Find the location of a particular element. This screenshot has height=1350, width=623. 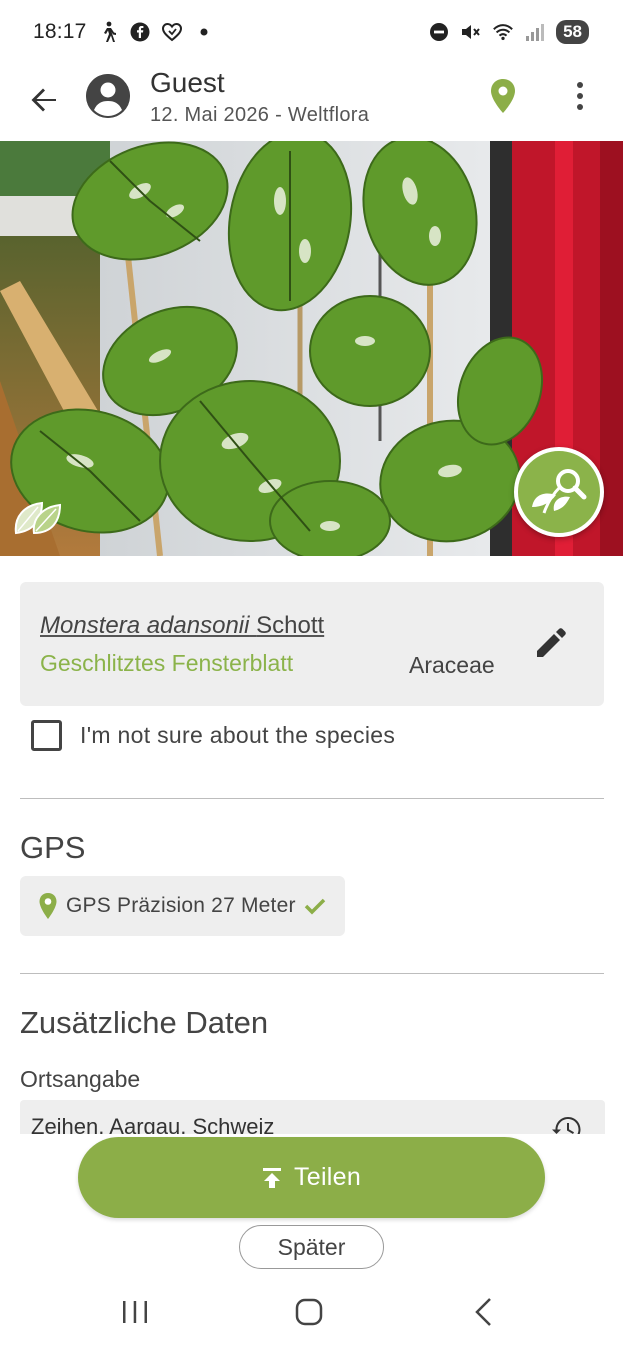

home-icon is located at coordinates (309, 1312).